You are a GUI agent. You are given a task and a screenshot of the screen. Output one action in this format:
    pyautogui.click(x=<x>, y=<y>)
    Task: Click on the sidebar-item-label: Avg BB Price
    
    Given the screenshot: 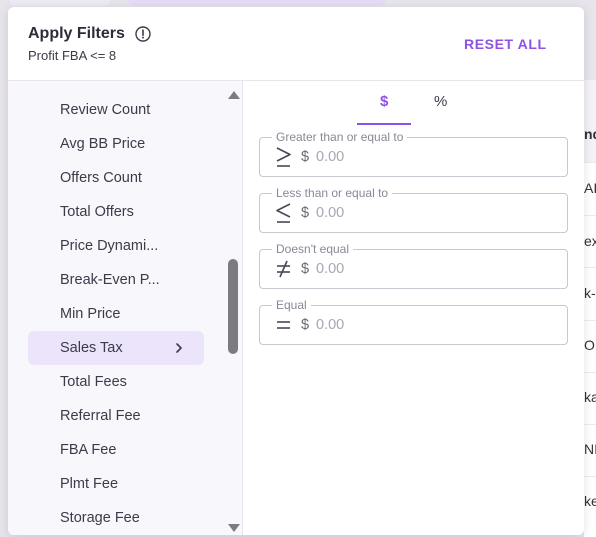 What is the action you would take?
    pyautogui.click(x=103, y=144)
    